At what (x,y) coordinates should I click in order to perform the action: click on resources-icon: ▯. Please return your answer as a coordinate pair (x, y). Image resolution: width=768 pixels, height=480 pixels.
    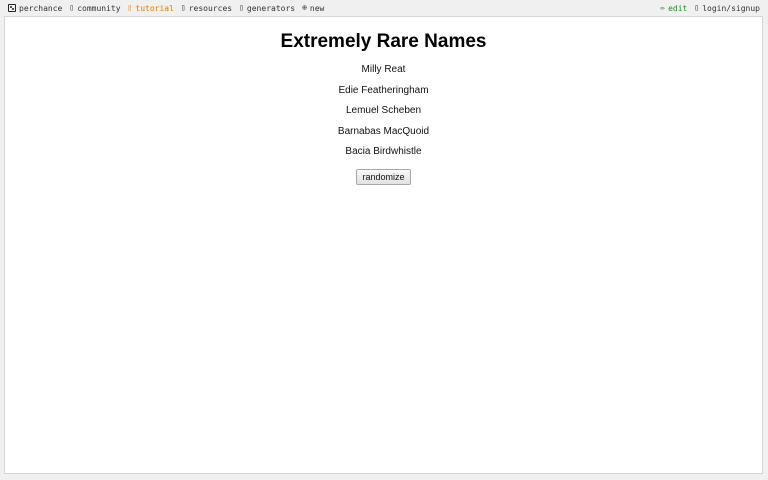
    Looking at the image, I should click on (183, 7).